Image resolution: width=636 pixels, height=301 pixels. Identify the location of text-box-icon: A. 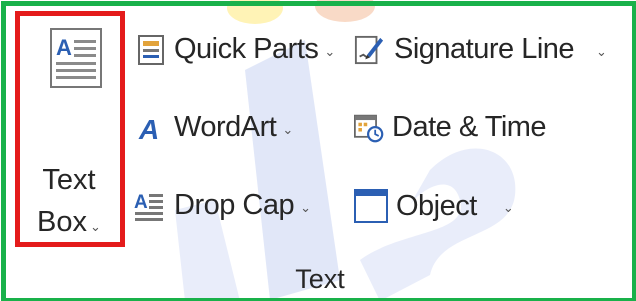
(76, 58).